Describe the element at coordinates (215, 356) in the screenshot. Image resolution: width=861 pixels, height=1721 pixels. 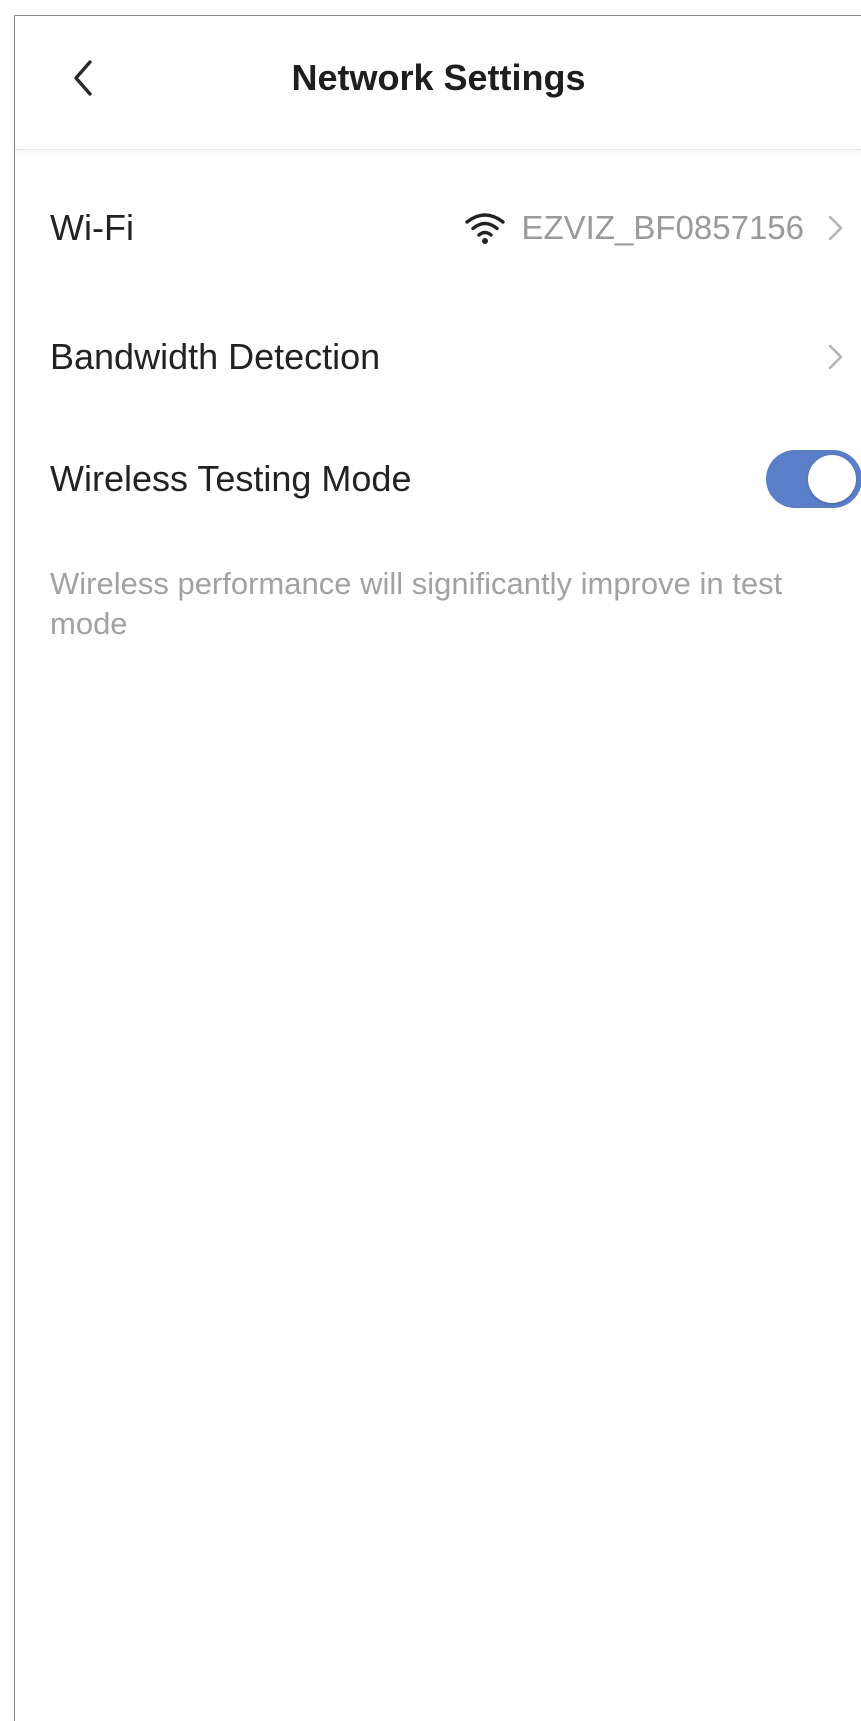
I see `bandwidth-detection-label: Bandwidth Detection` at that location.